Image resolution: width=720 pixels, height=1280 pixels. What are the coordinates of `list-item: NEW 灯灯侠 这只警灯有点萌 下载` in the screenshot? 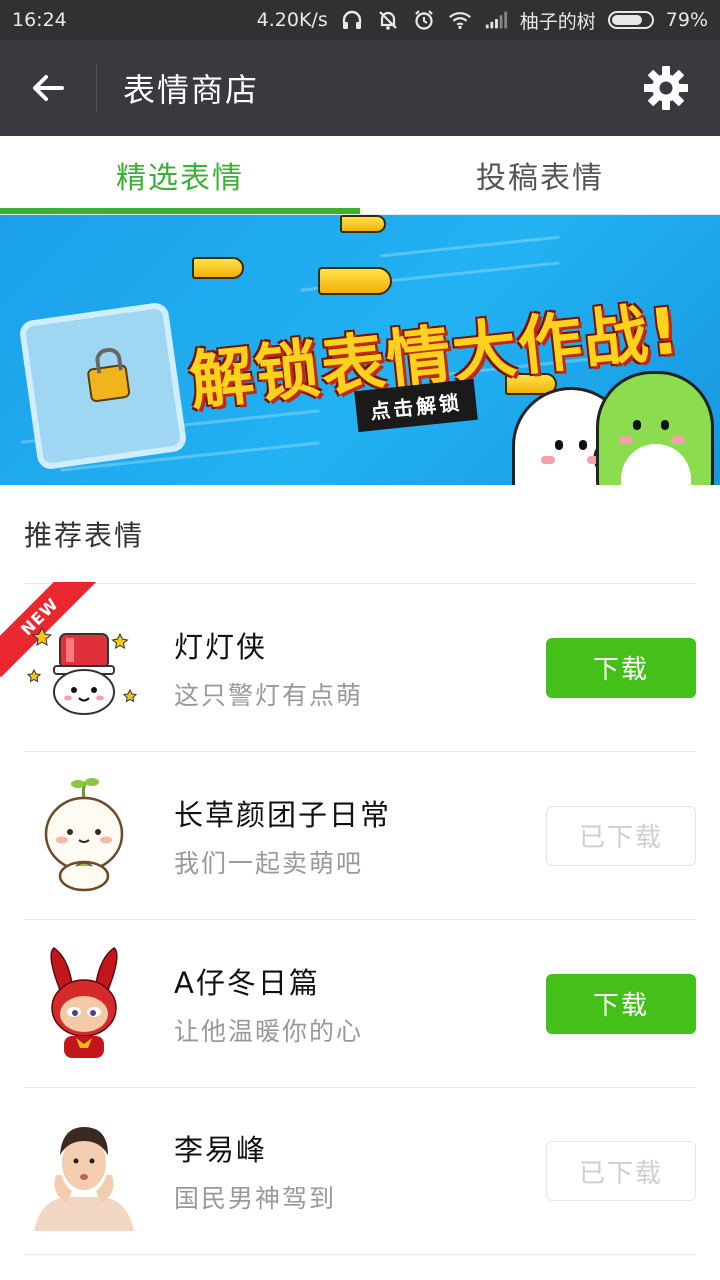 It's located at (348, 666).